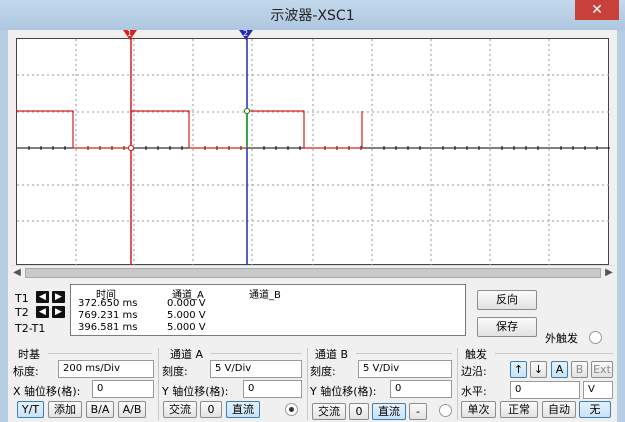 This screenshot has height=422, width=625. I want to click on falling-edge-button: ↓, so click(538, 369).